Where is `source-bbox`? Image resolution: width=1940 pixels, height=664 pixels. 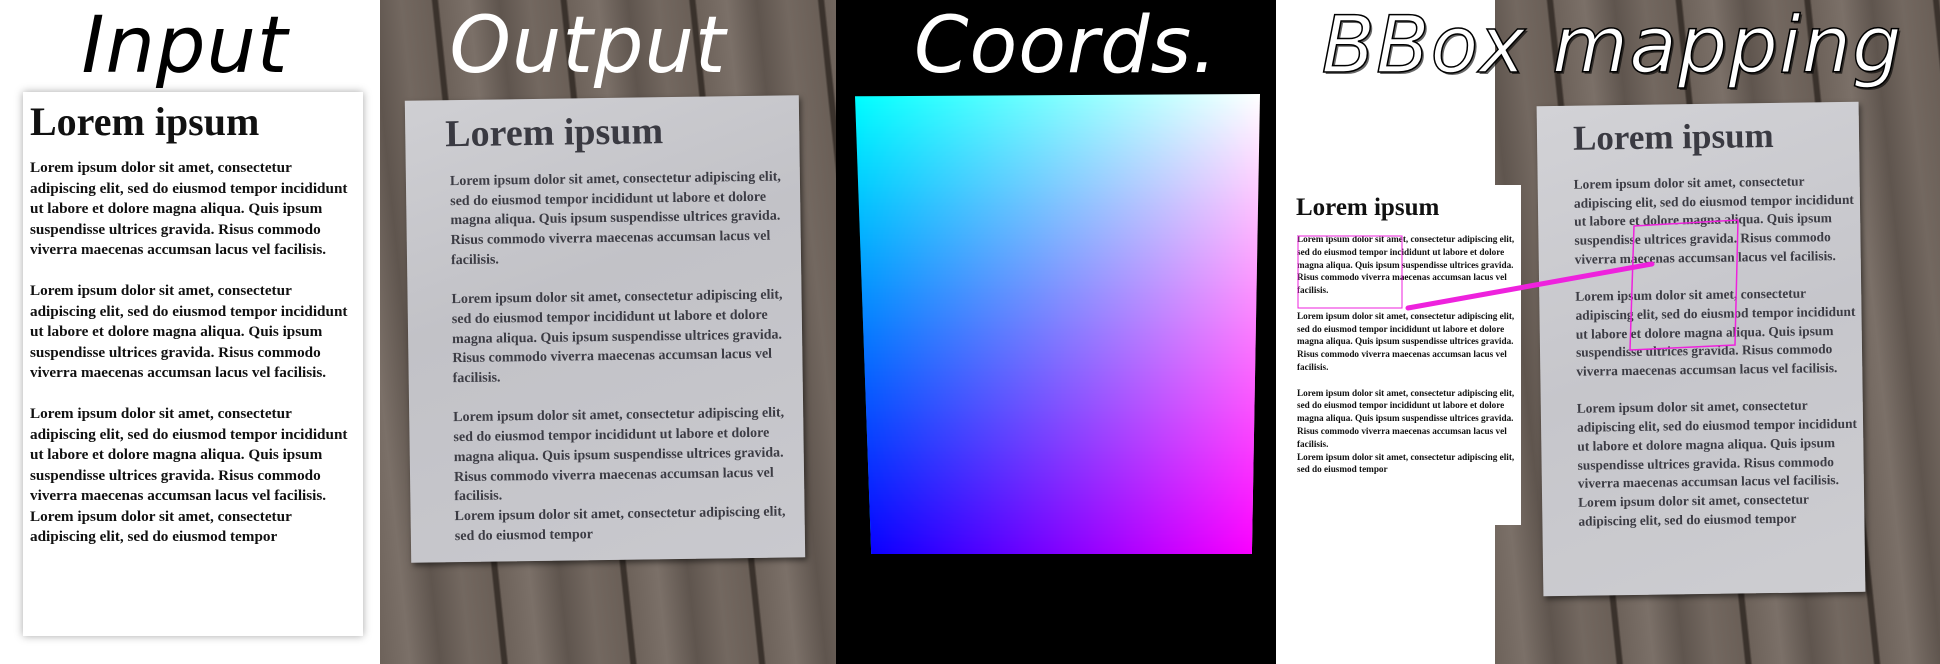 source-bbox is located at coordinates (1350, 272).